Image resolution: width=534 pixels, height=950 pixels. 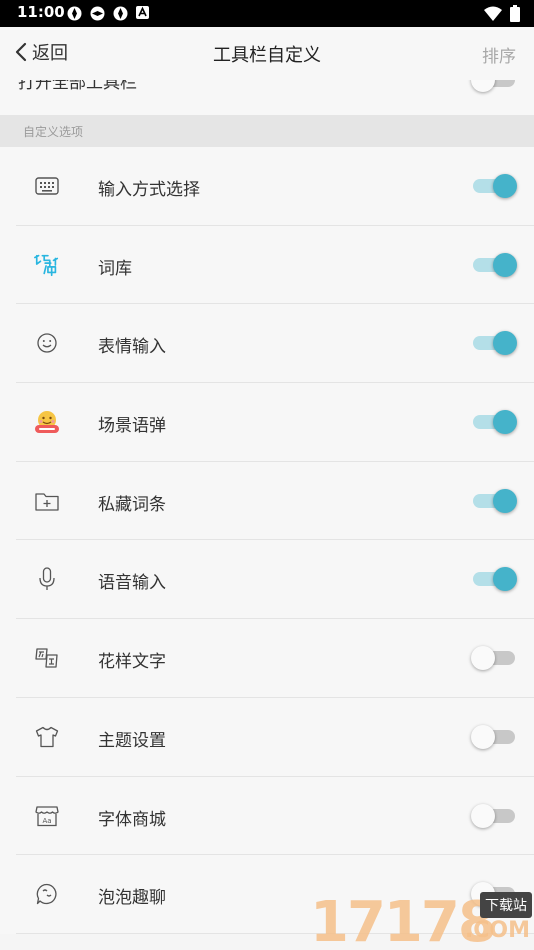 What do you see at coordinates (422, 919) in the screenshot?
I see `watermark: 17178 下载站 .COM` at bounding box center [422, 919].